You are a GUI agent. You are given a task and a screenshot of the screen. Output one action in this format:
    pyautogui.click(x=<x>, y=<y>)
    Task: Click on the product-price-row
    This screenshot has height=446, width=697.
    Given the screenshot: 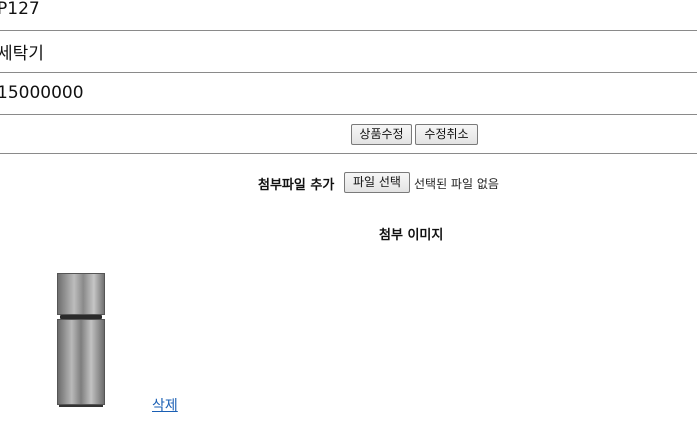 What is the action you would take?
    pyautogui.click(x=348, y=94)
    